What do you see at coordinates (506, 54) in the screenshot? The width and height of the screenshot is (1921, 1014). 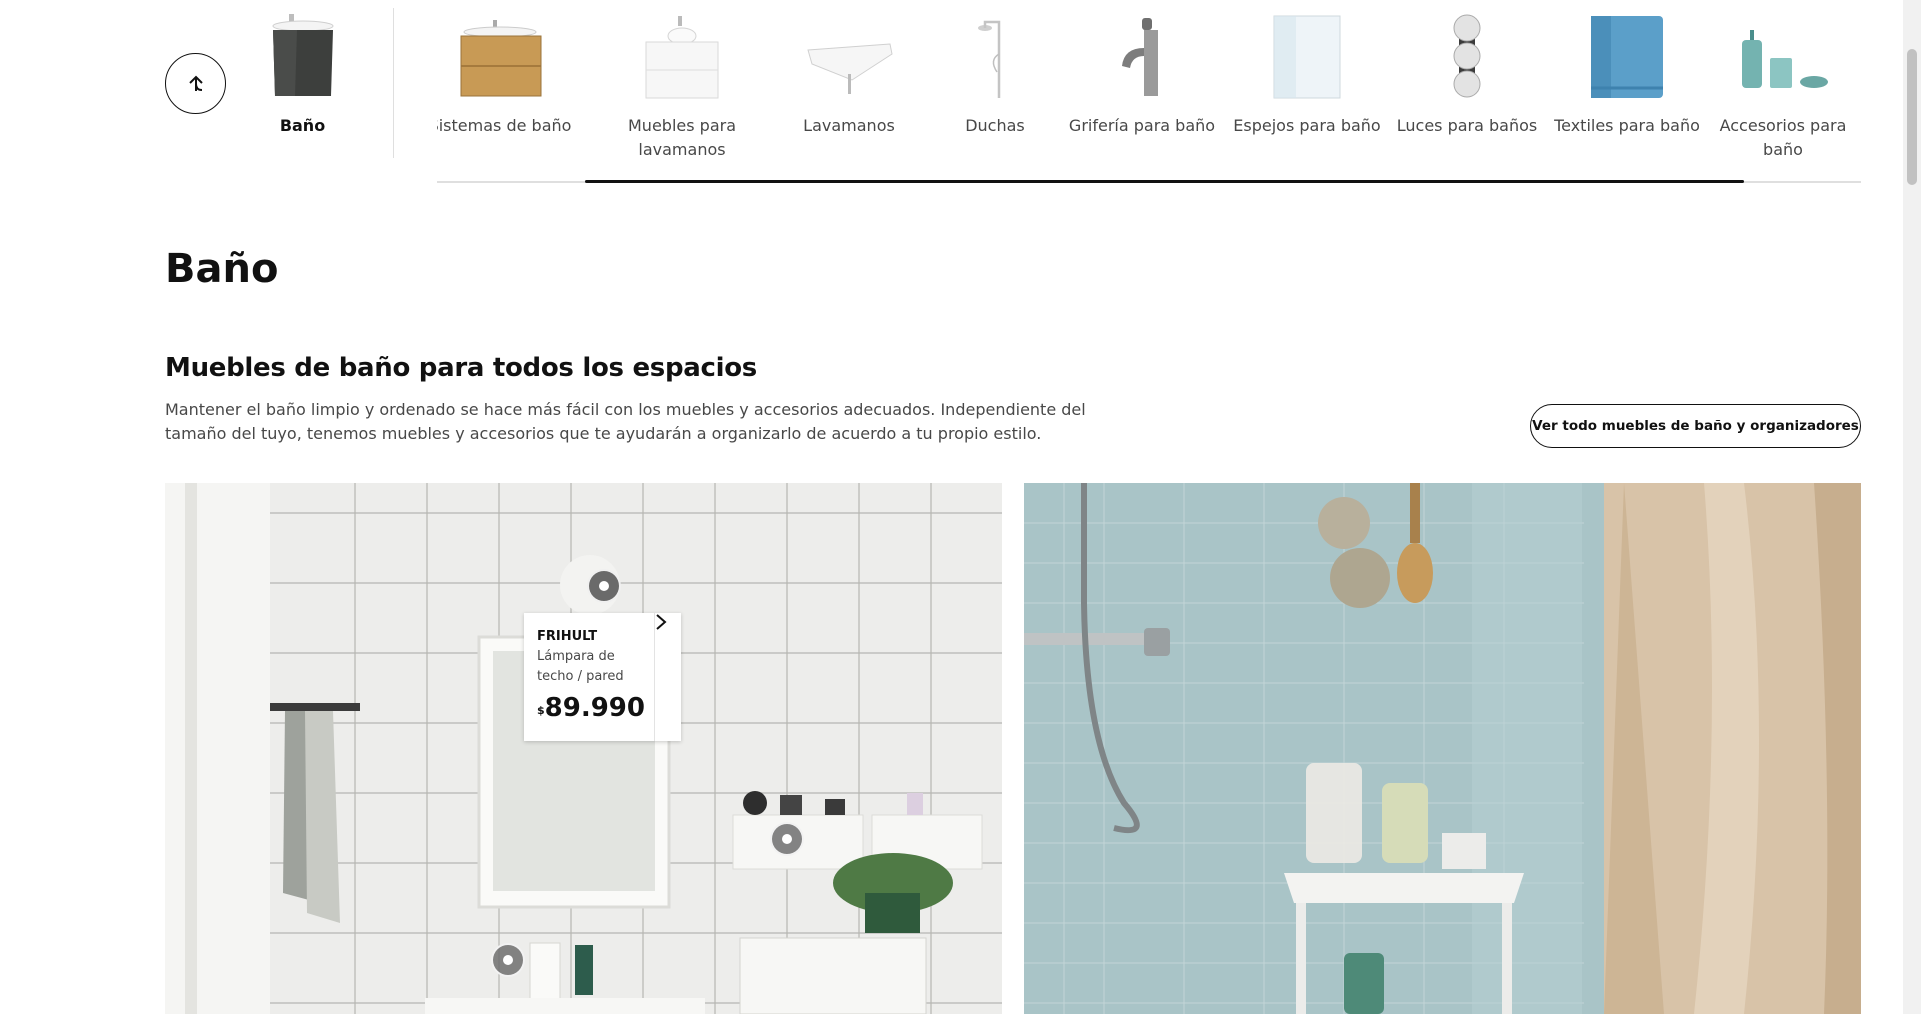 I see `wood-vanity-icon` at bounding box center [506, 54].